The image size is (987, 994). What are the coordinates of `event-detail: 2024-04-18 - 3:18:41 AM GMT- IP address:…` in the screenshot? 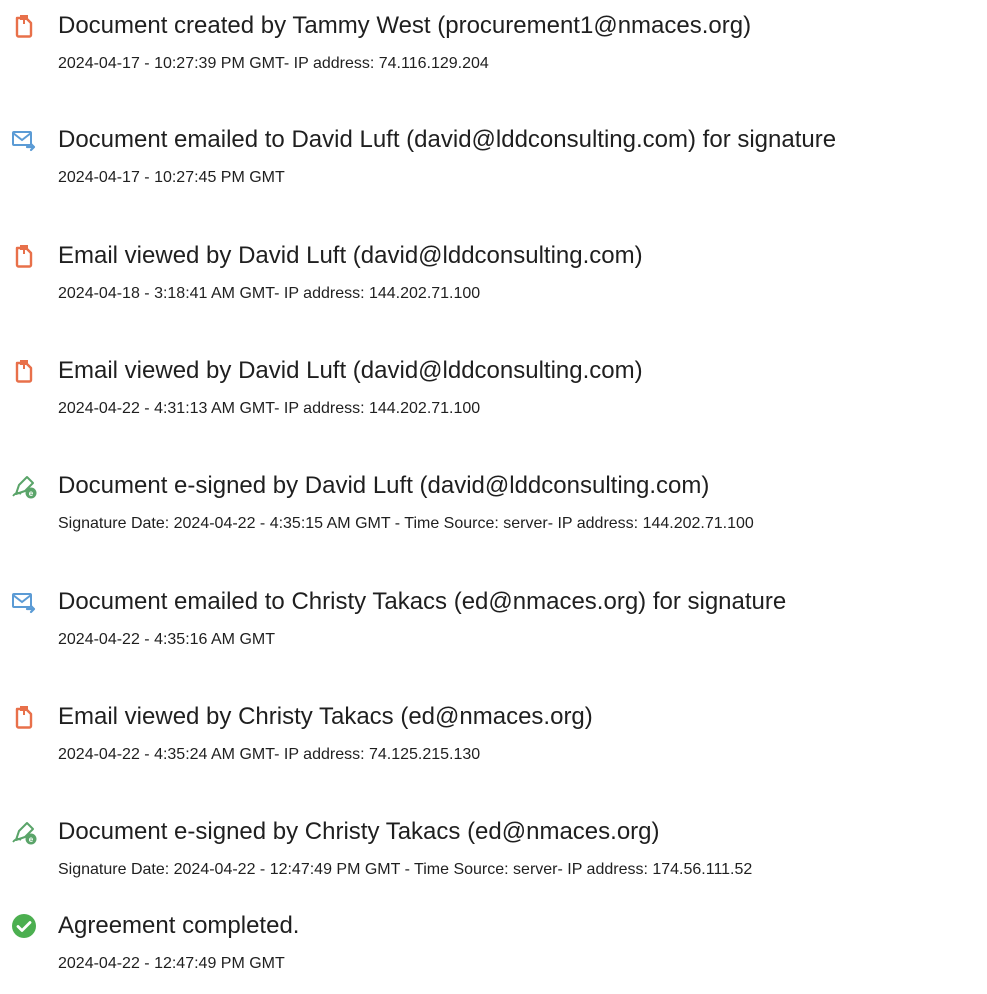 It's located at (269, 293).